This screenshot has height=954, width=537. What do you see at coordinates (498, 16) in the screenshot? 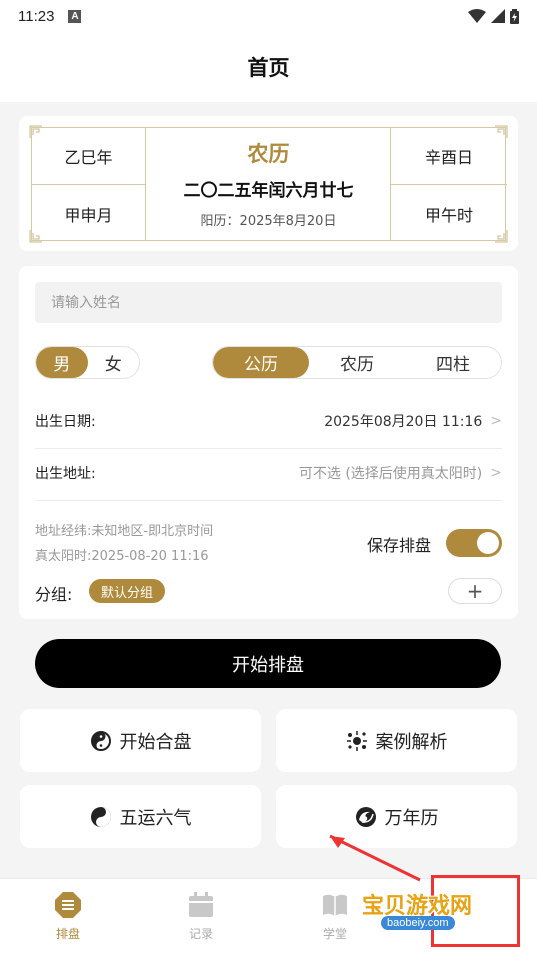
I see `signal-icon` at bounding box center [498, 16].